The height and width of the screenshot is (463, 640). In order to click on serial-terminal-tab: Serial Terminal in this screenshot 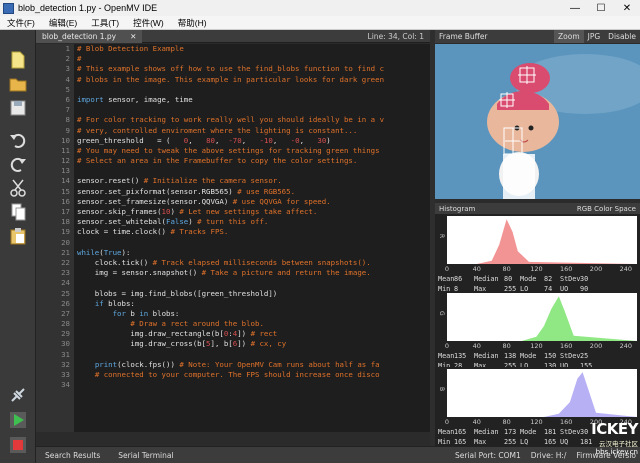, I will do `click(145, 455)`.